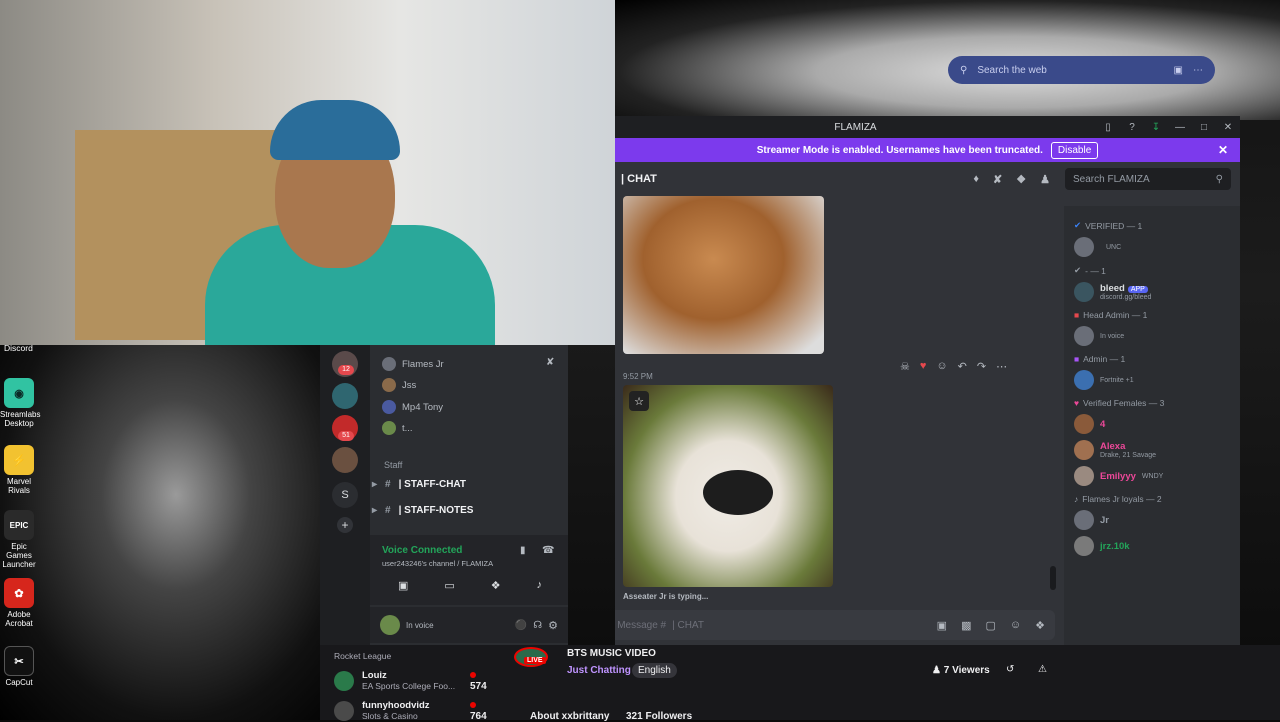 Image resolution: width=1280 pixels, height=722 pixels. I want to click on language-tag: English, so click(654, 670).